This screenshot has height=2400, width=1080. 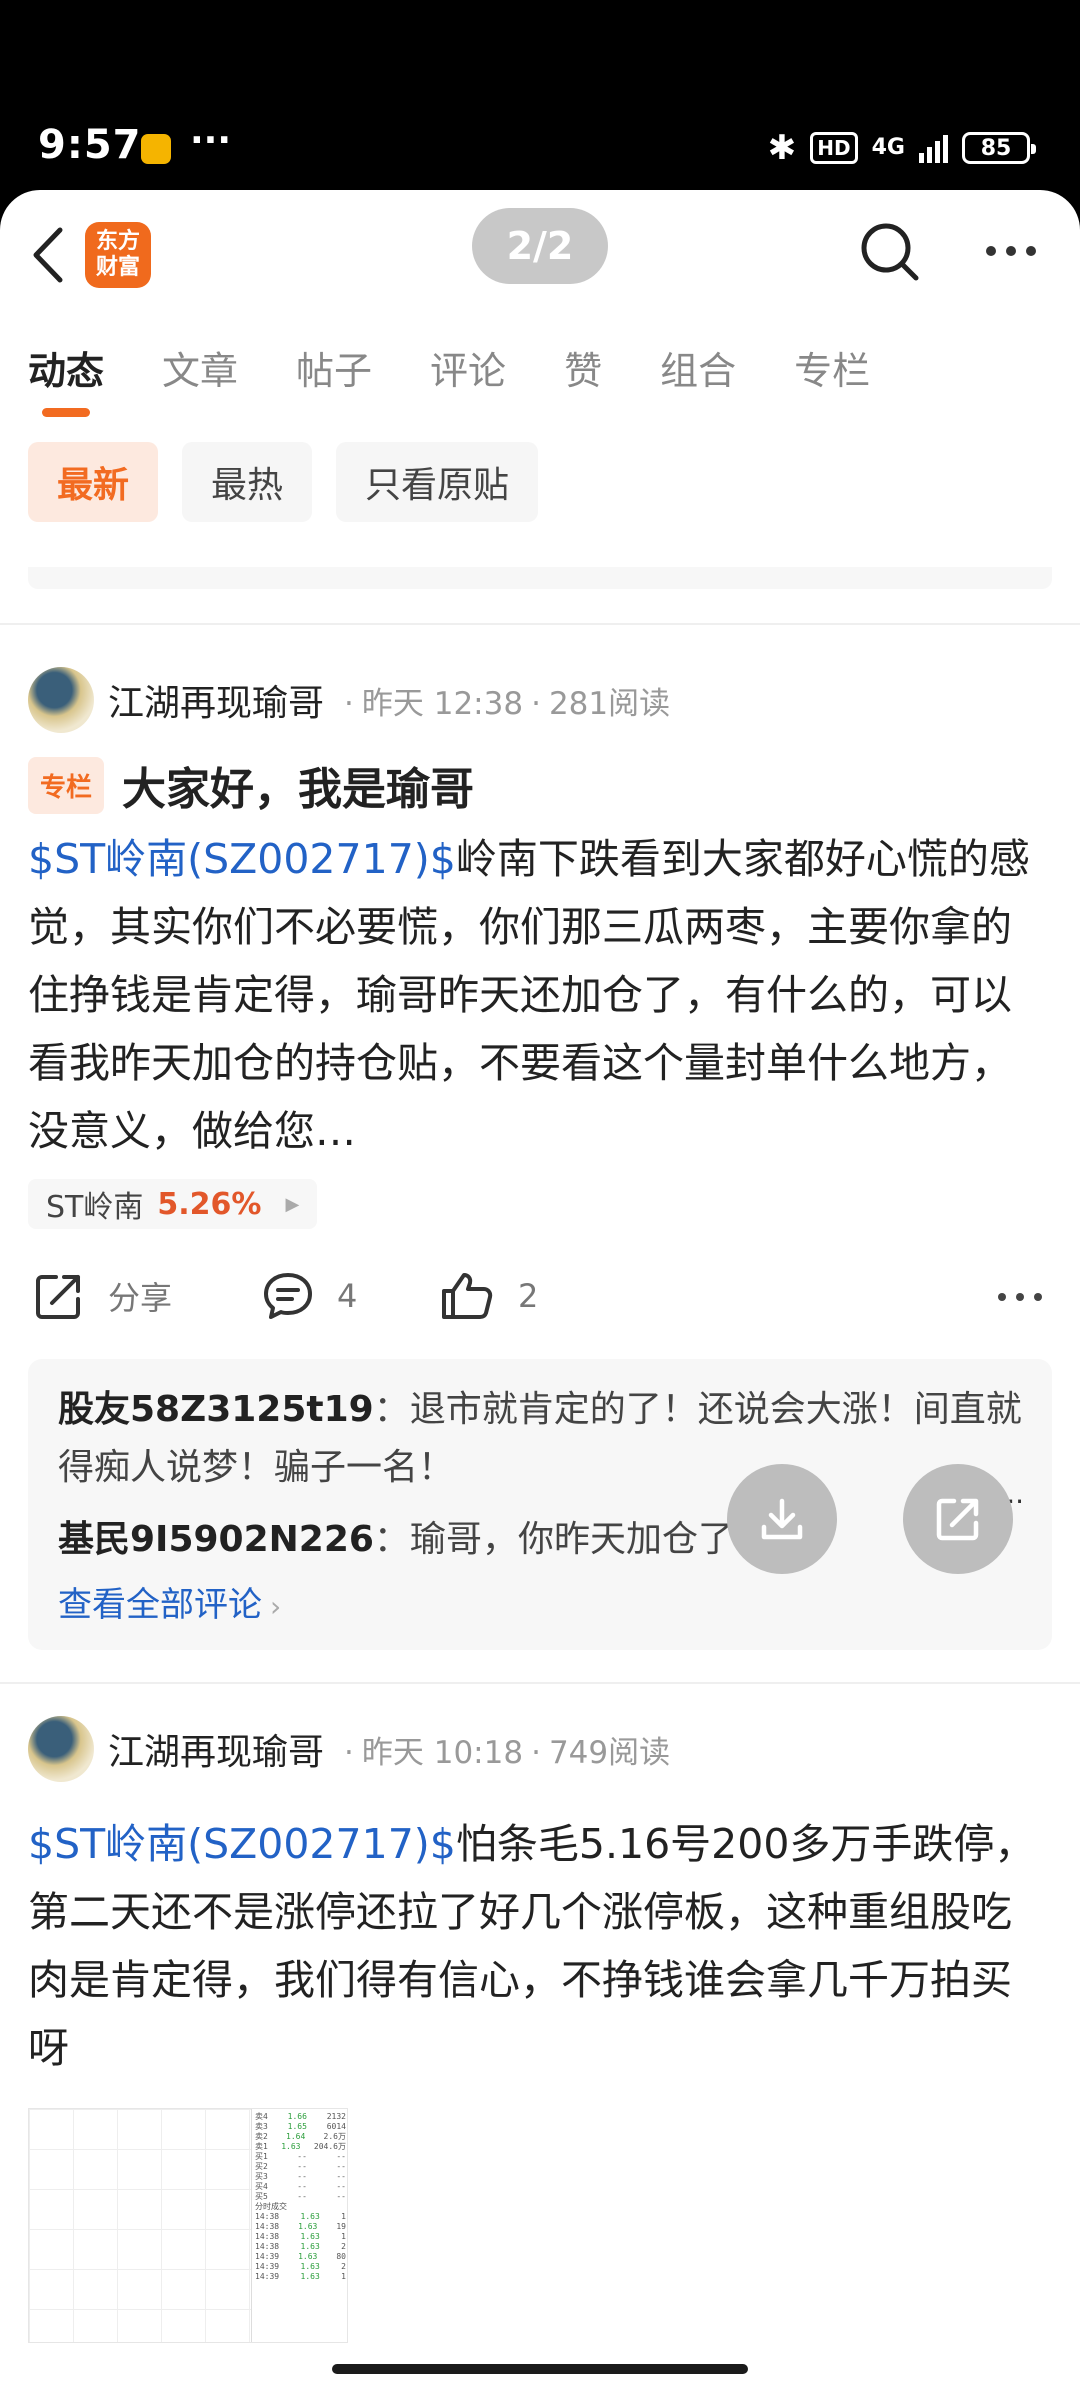 I want to click on stock-tag: ST岭南 5.26% ▶, so click(x=173, y=1204).